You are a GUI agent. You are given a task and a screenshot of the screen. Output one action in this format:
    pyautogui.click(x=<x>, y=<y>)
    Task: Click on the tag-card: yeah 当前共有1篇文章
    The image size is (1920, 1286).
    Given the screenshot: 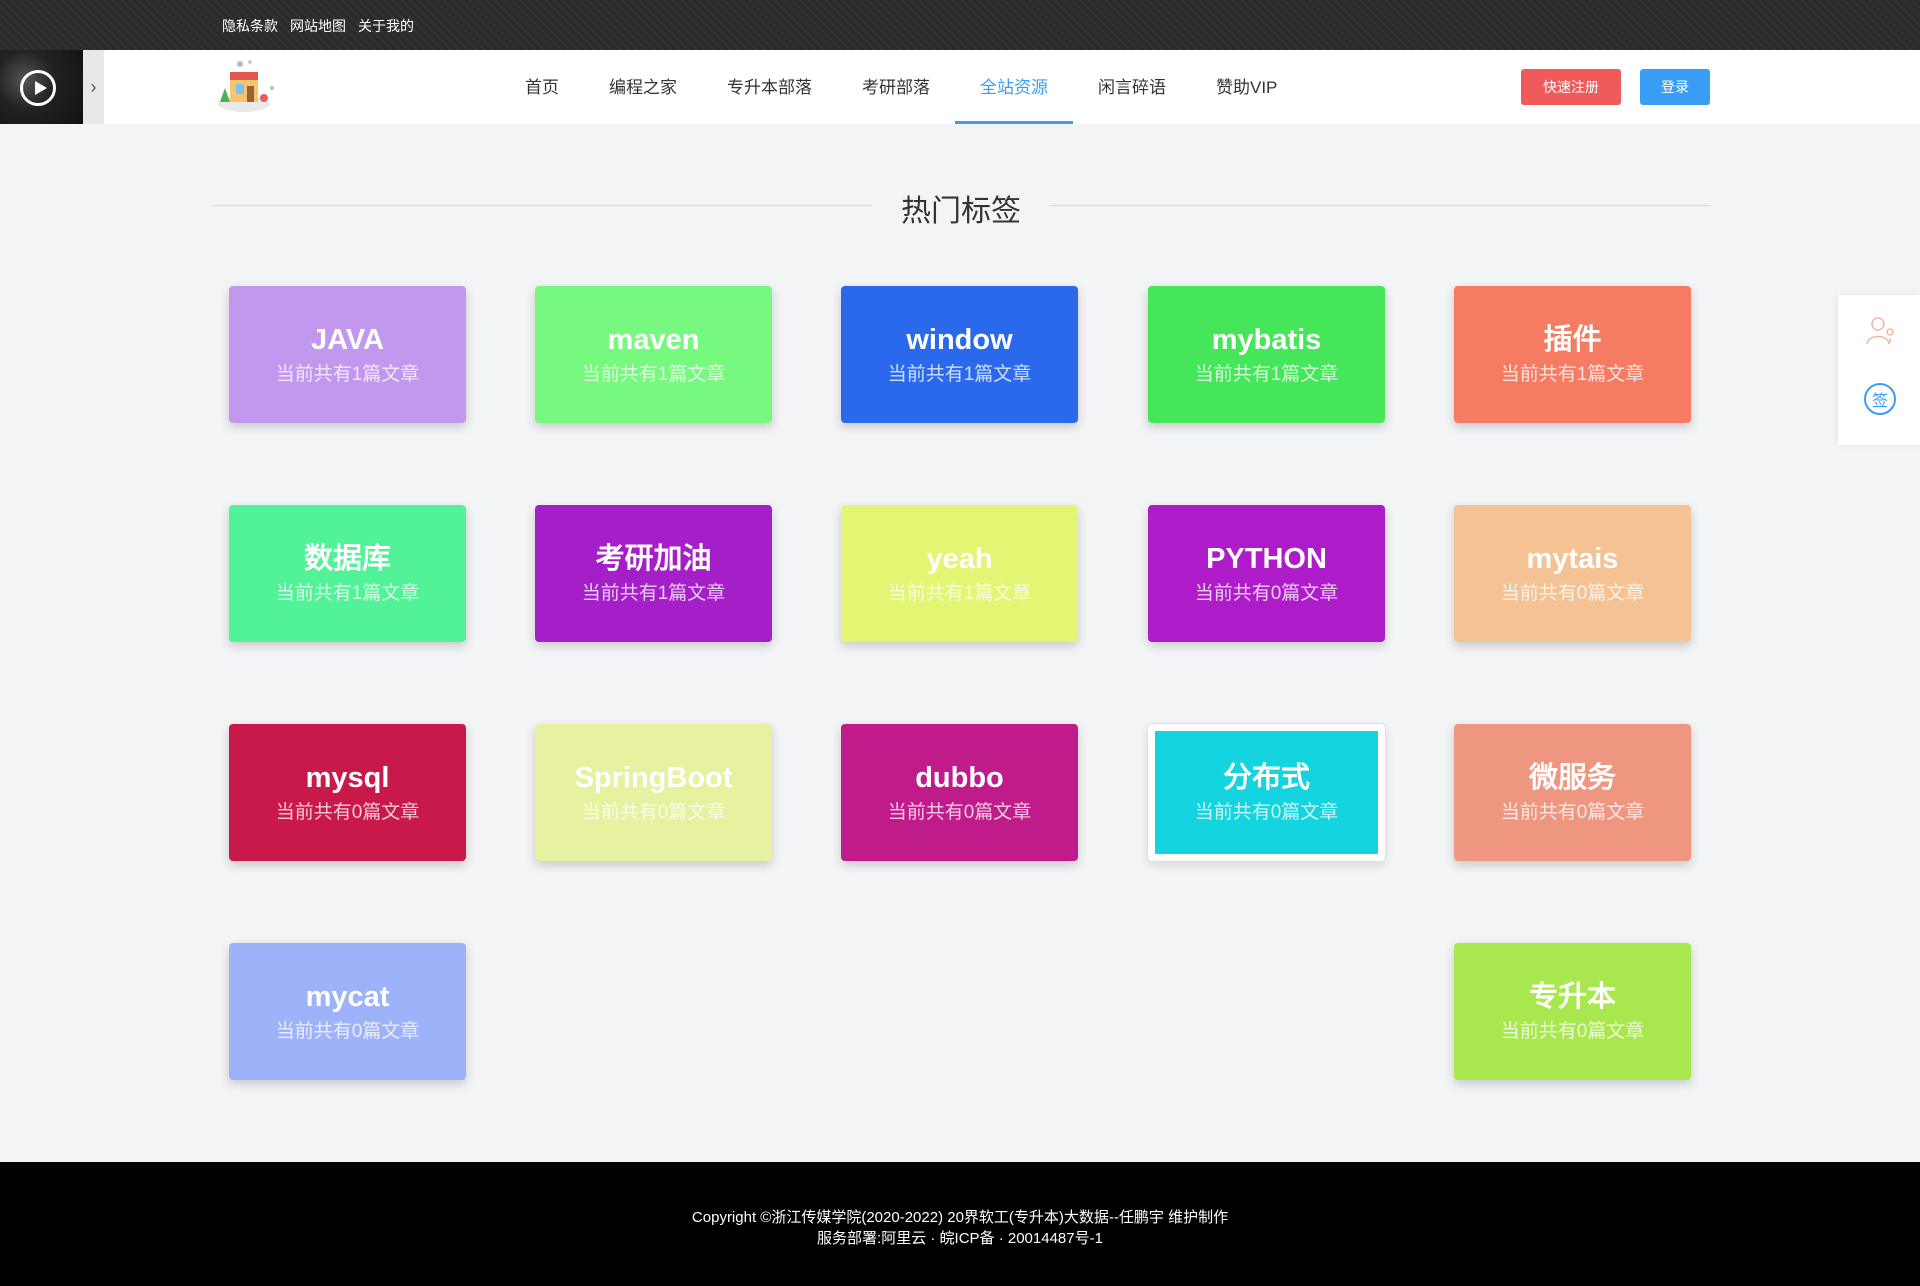 What is the action you would take?
    pyautogui.click(x=959, y=573)
    